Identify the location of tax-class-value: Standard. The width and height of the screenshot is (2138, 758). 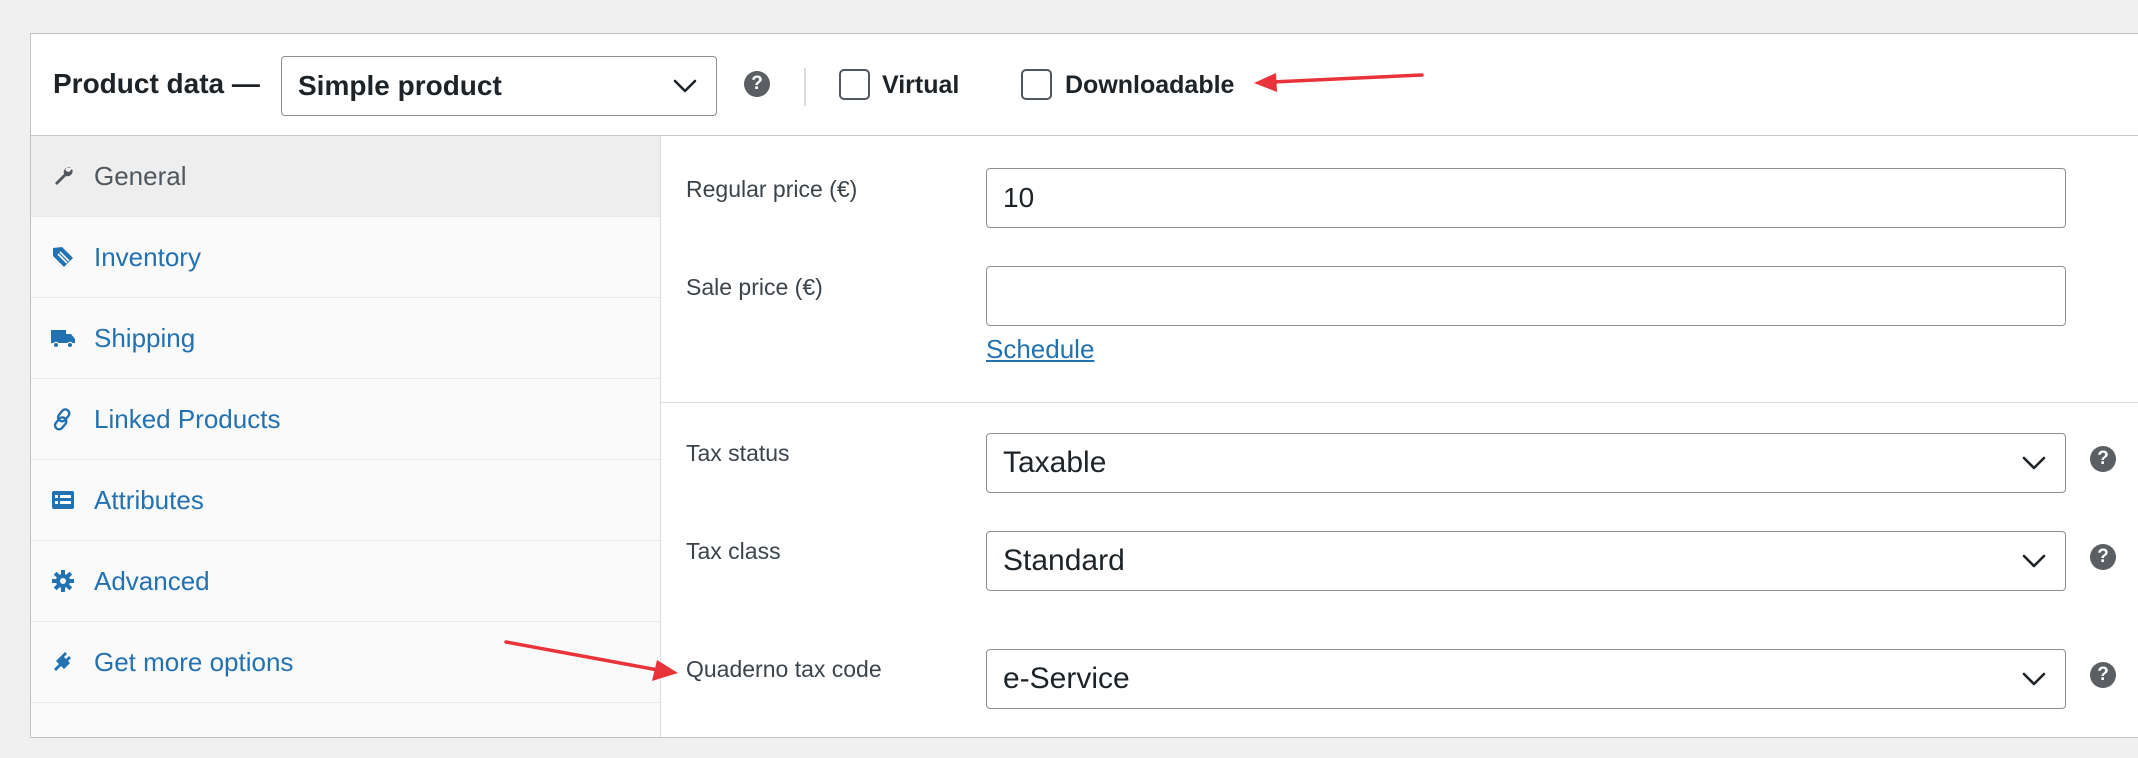
(1064, 560).